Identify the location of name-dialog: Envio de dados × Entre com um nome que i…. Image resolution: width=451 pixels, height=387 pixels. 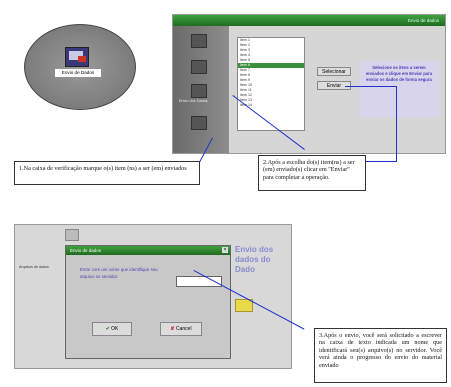
(148, 302).